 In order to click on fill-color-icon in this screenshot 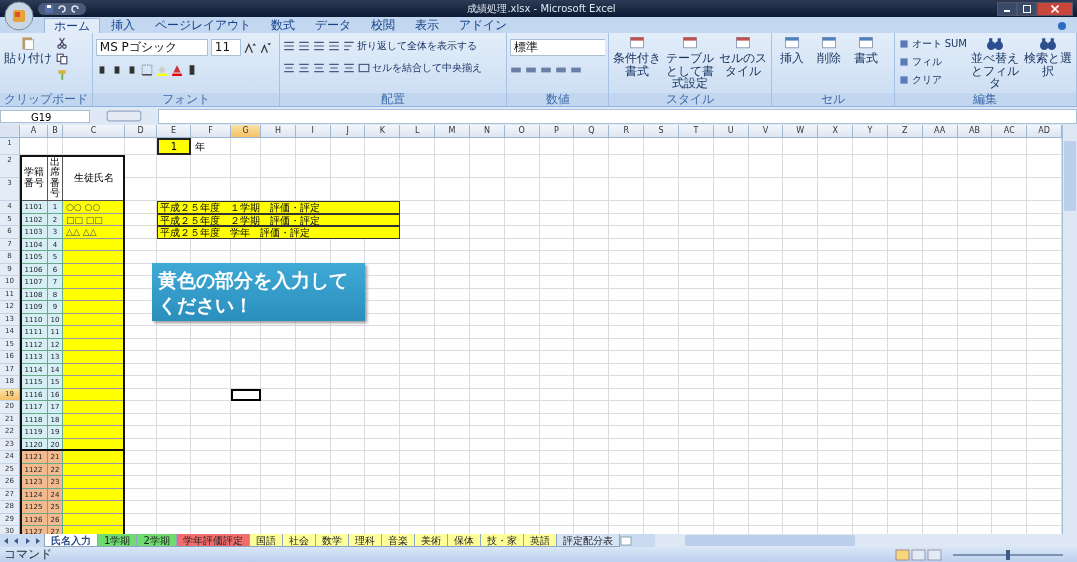, I will do `click(161, 70)`.